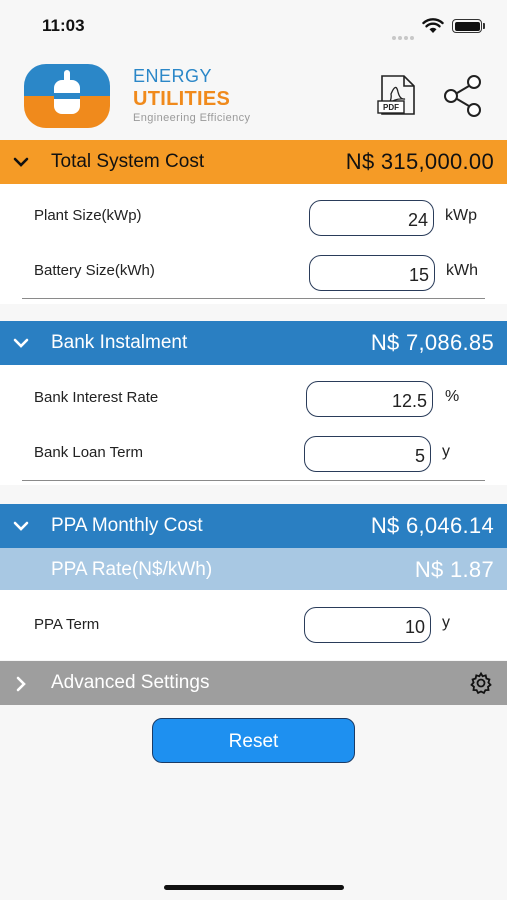 The height and width of the screenshot is (900, 507). Describe the element at coordinates (391, 107) in the screenshot. I see `pdf-label: PDF` at that location.